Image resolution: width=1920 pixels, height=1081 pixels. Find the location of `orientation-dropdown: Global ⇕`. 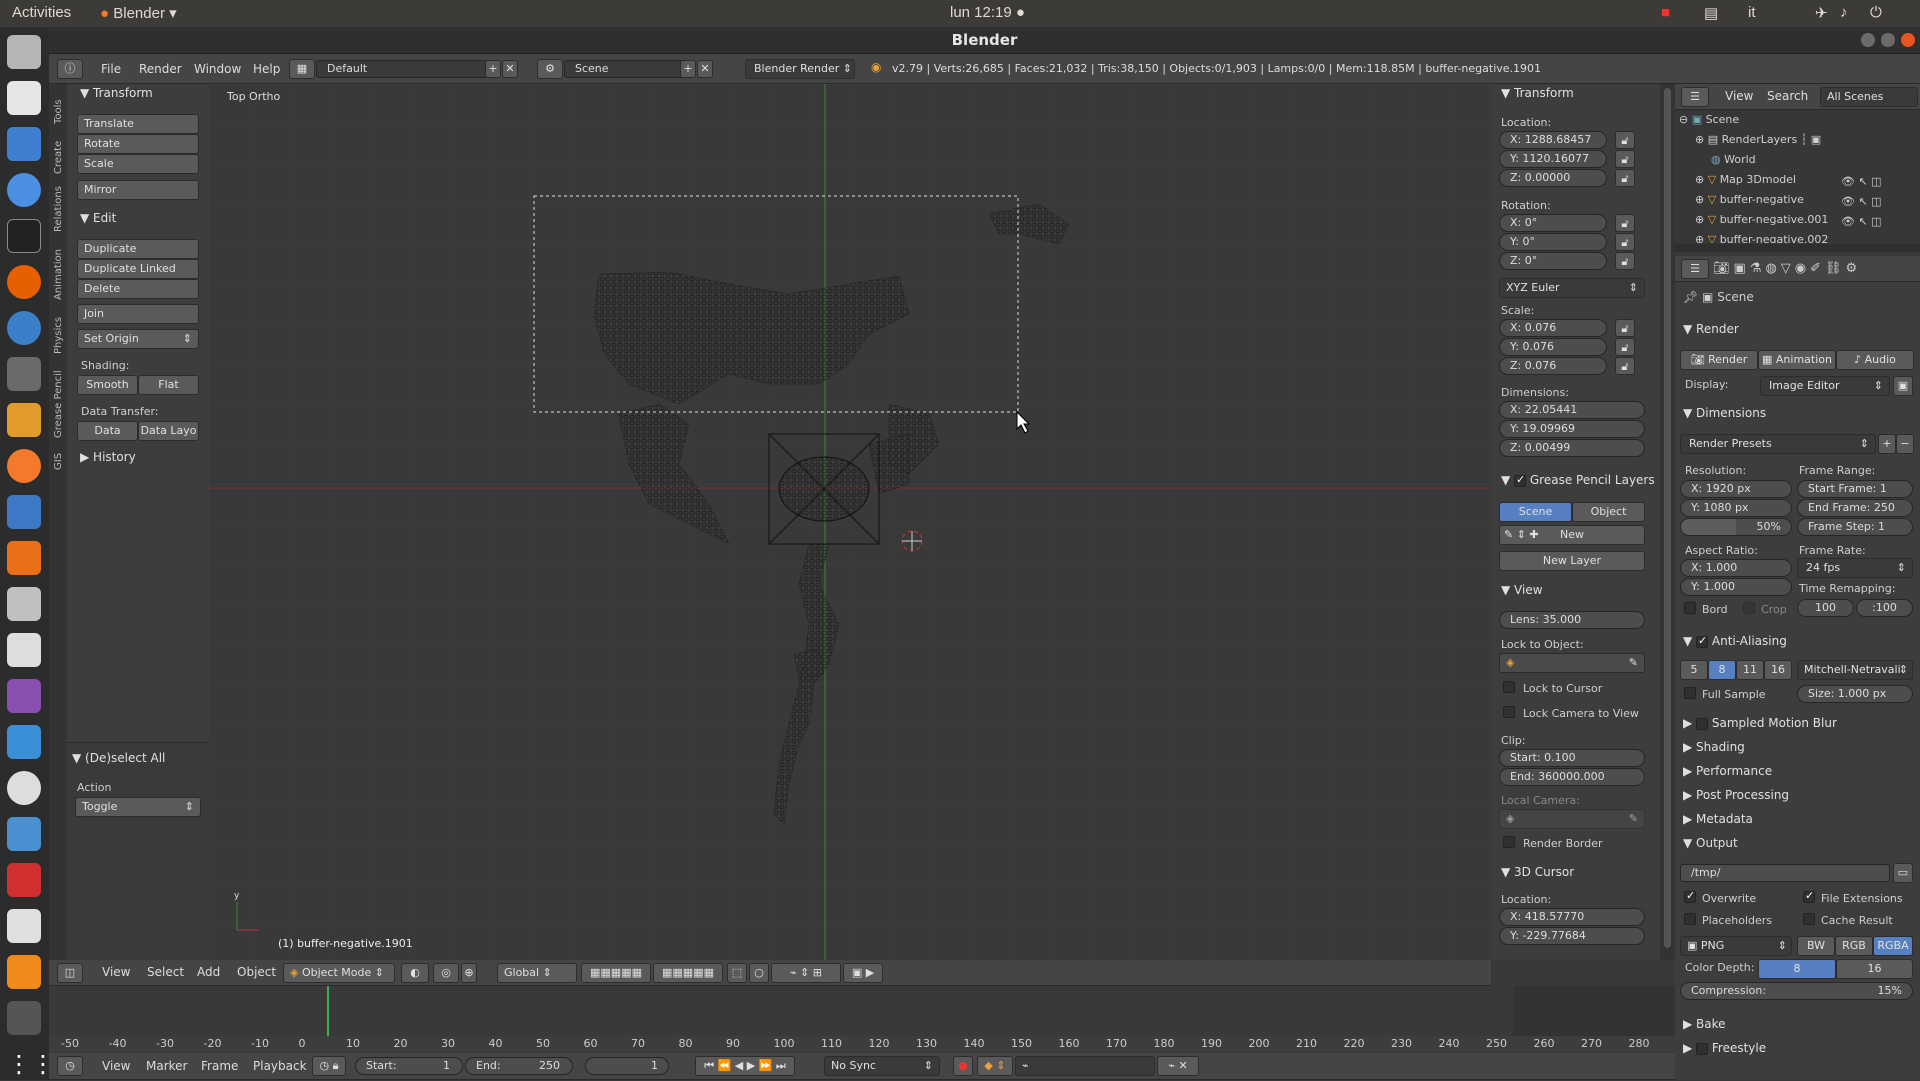

orientation-dropdown: Global ⇕ is located at coordinates (537, 973).